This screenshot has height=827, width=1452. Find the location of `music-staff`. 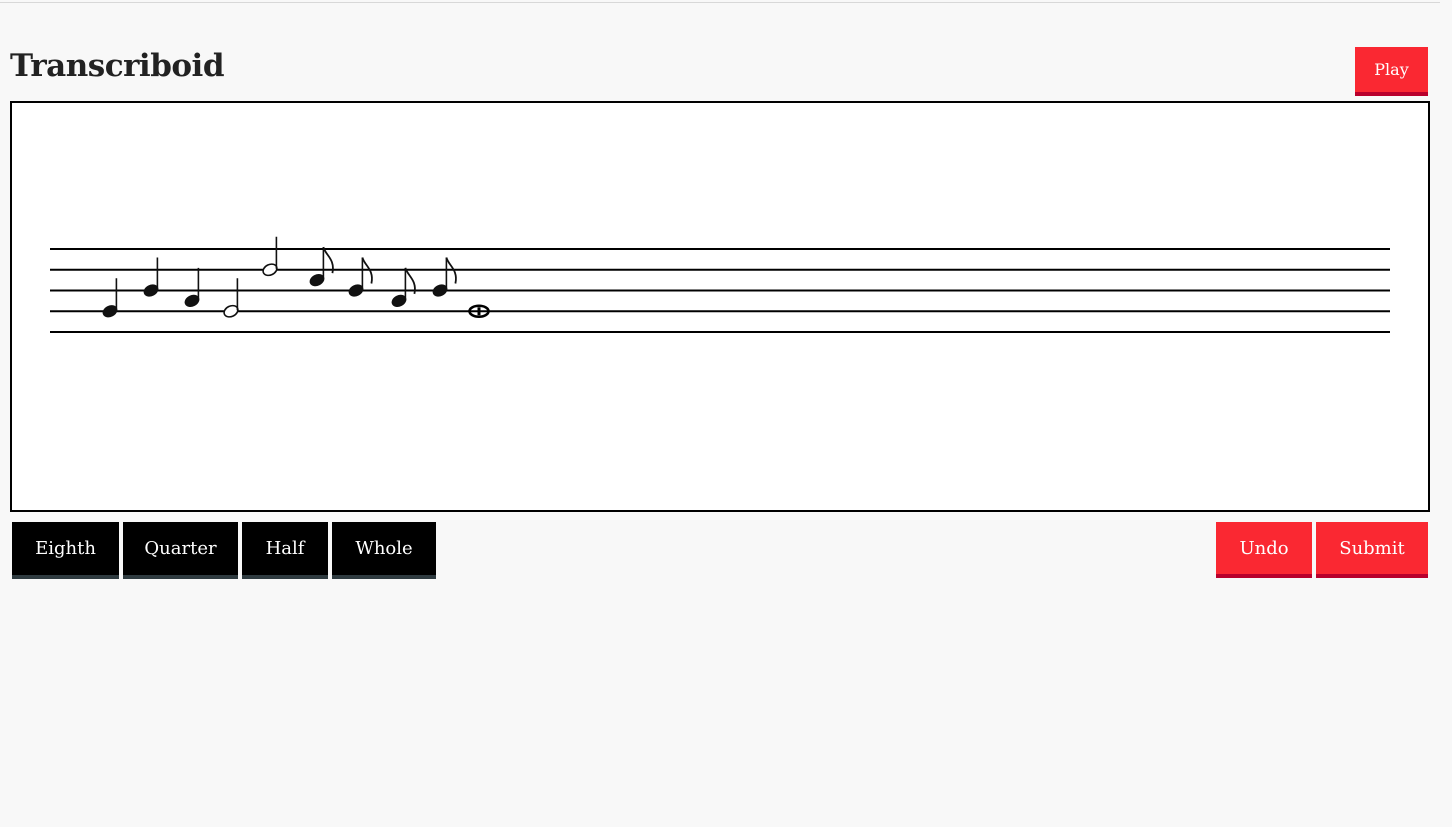

music-staff is located at coordinates (720, 284).